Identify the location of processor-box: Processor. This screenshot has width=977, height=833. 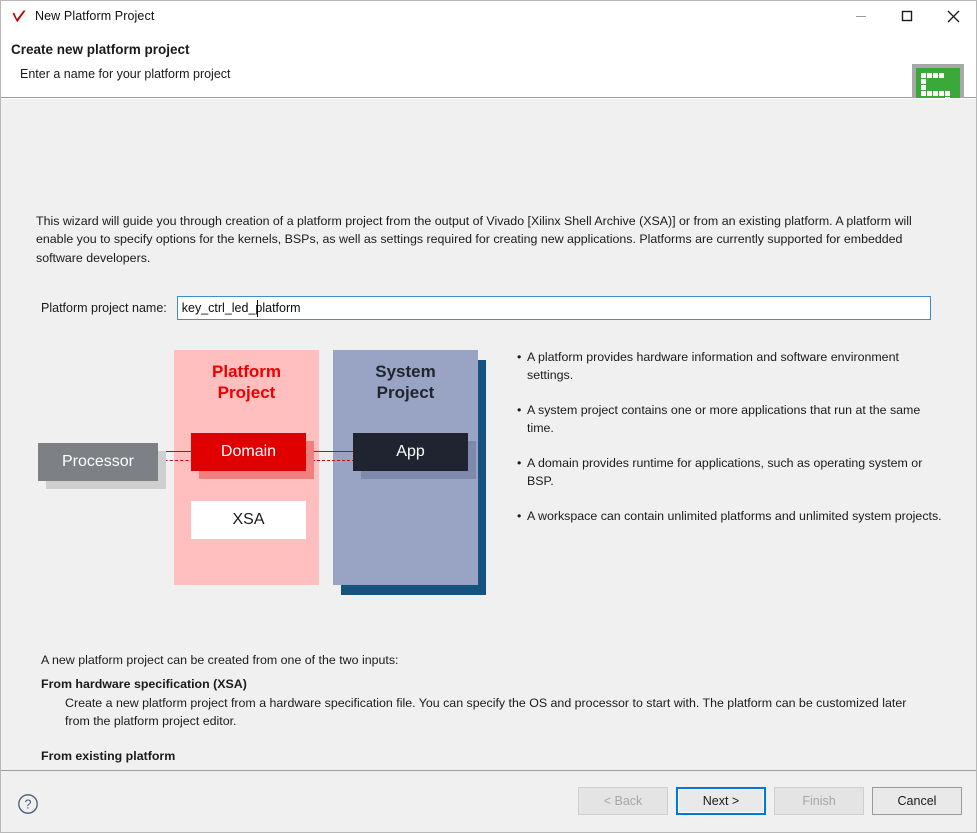
(98, 462).